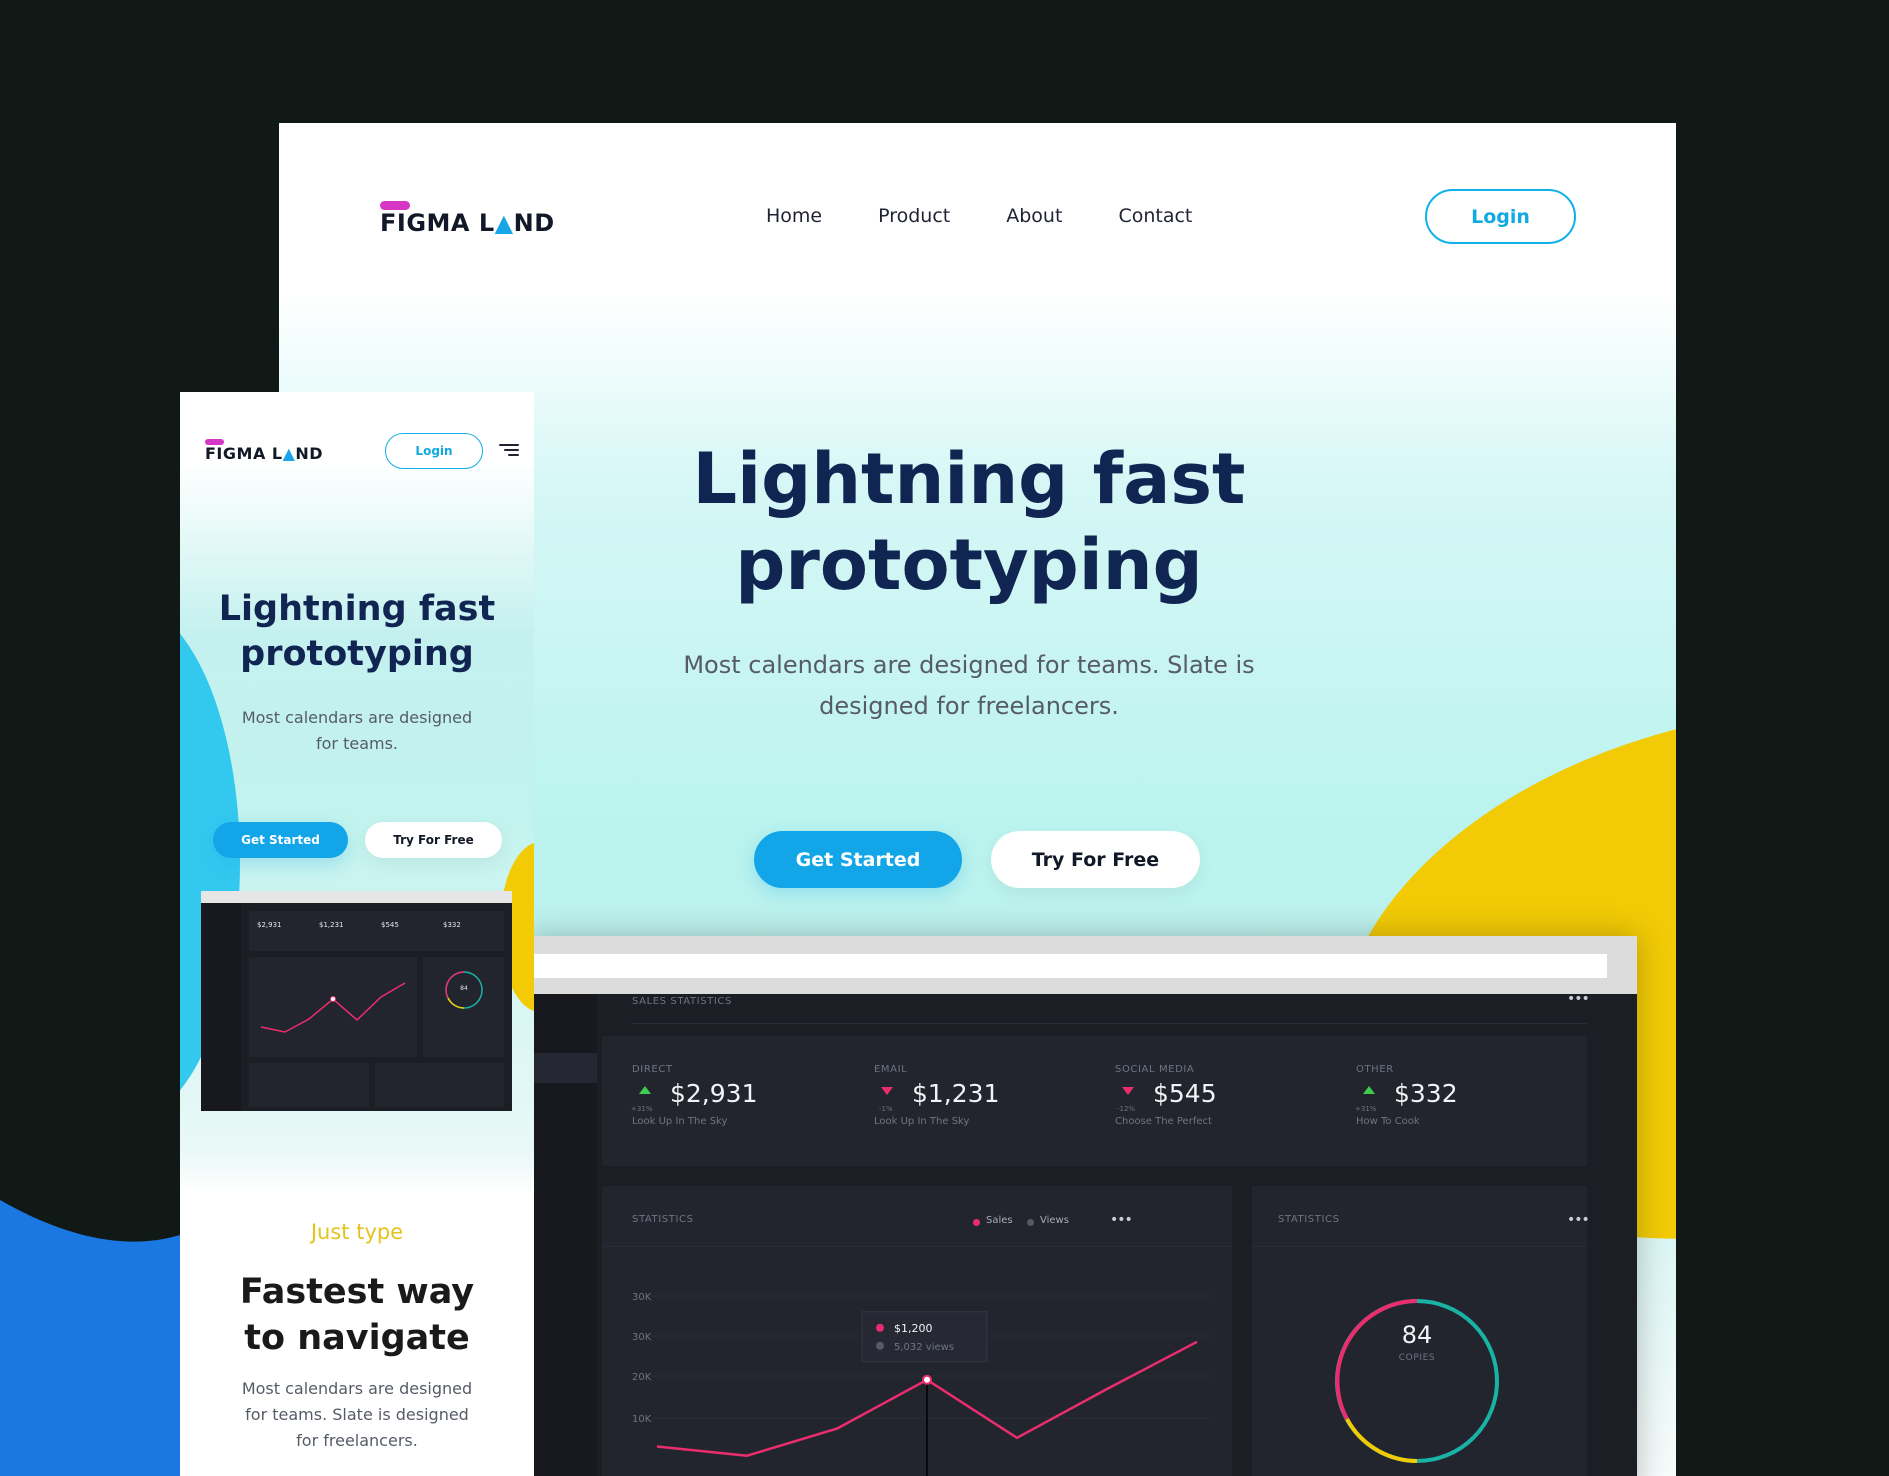 The height and width of the screenshot is (1476, 1889). I want to click on mobile-login-button: Login, so click(434, 451).